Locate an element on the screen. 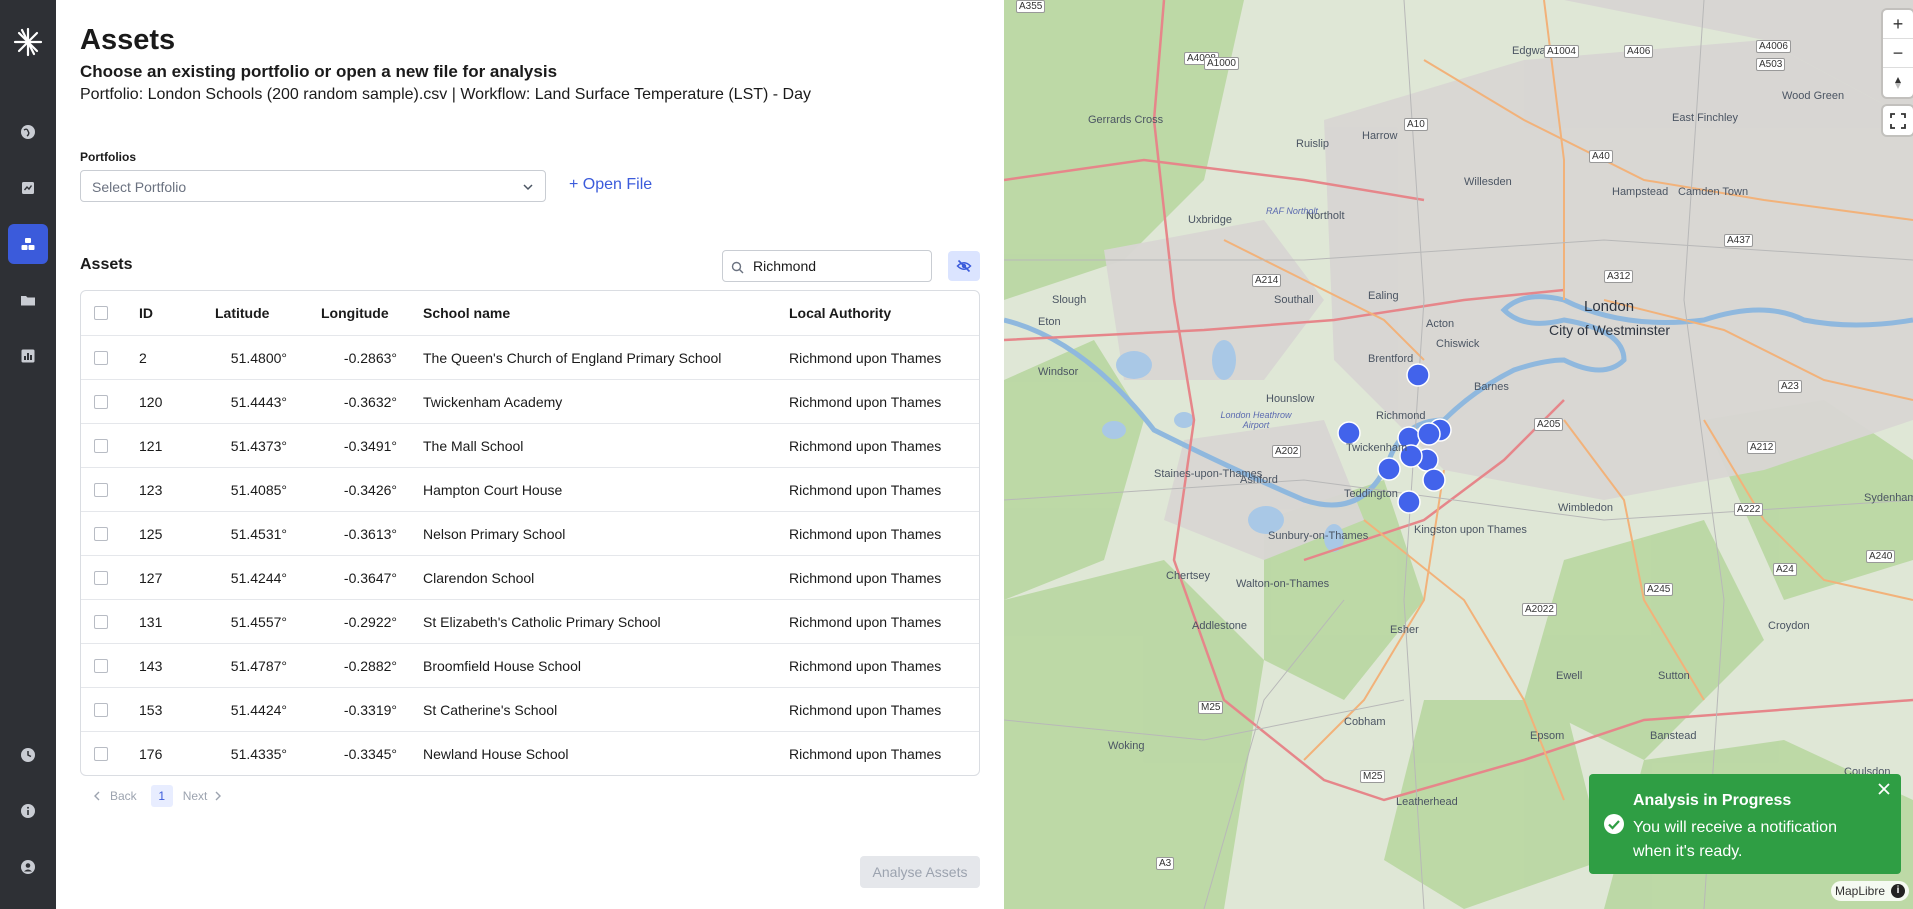  road-label: A3 is located at coordinates (1165, 863).